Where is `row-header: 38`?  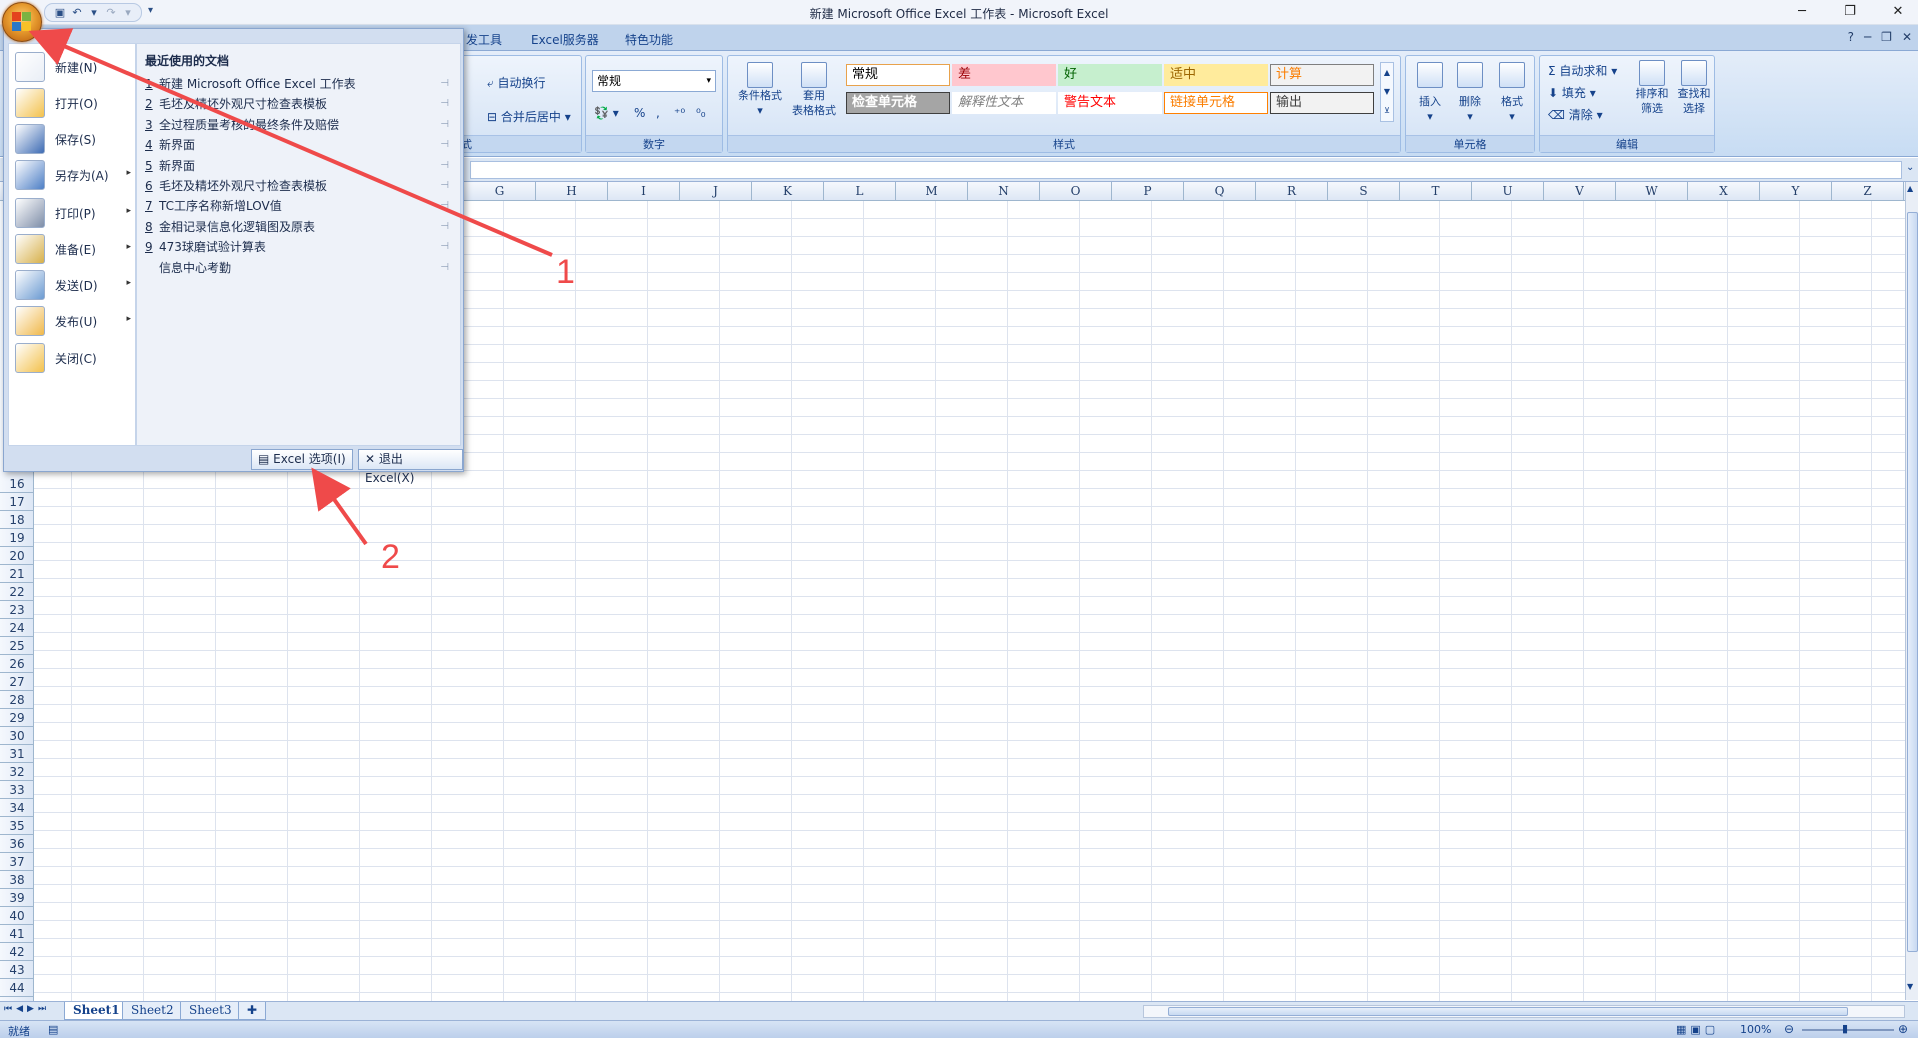
row-header: 38 is located at coordinates (17, 880).